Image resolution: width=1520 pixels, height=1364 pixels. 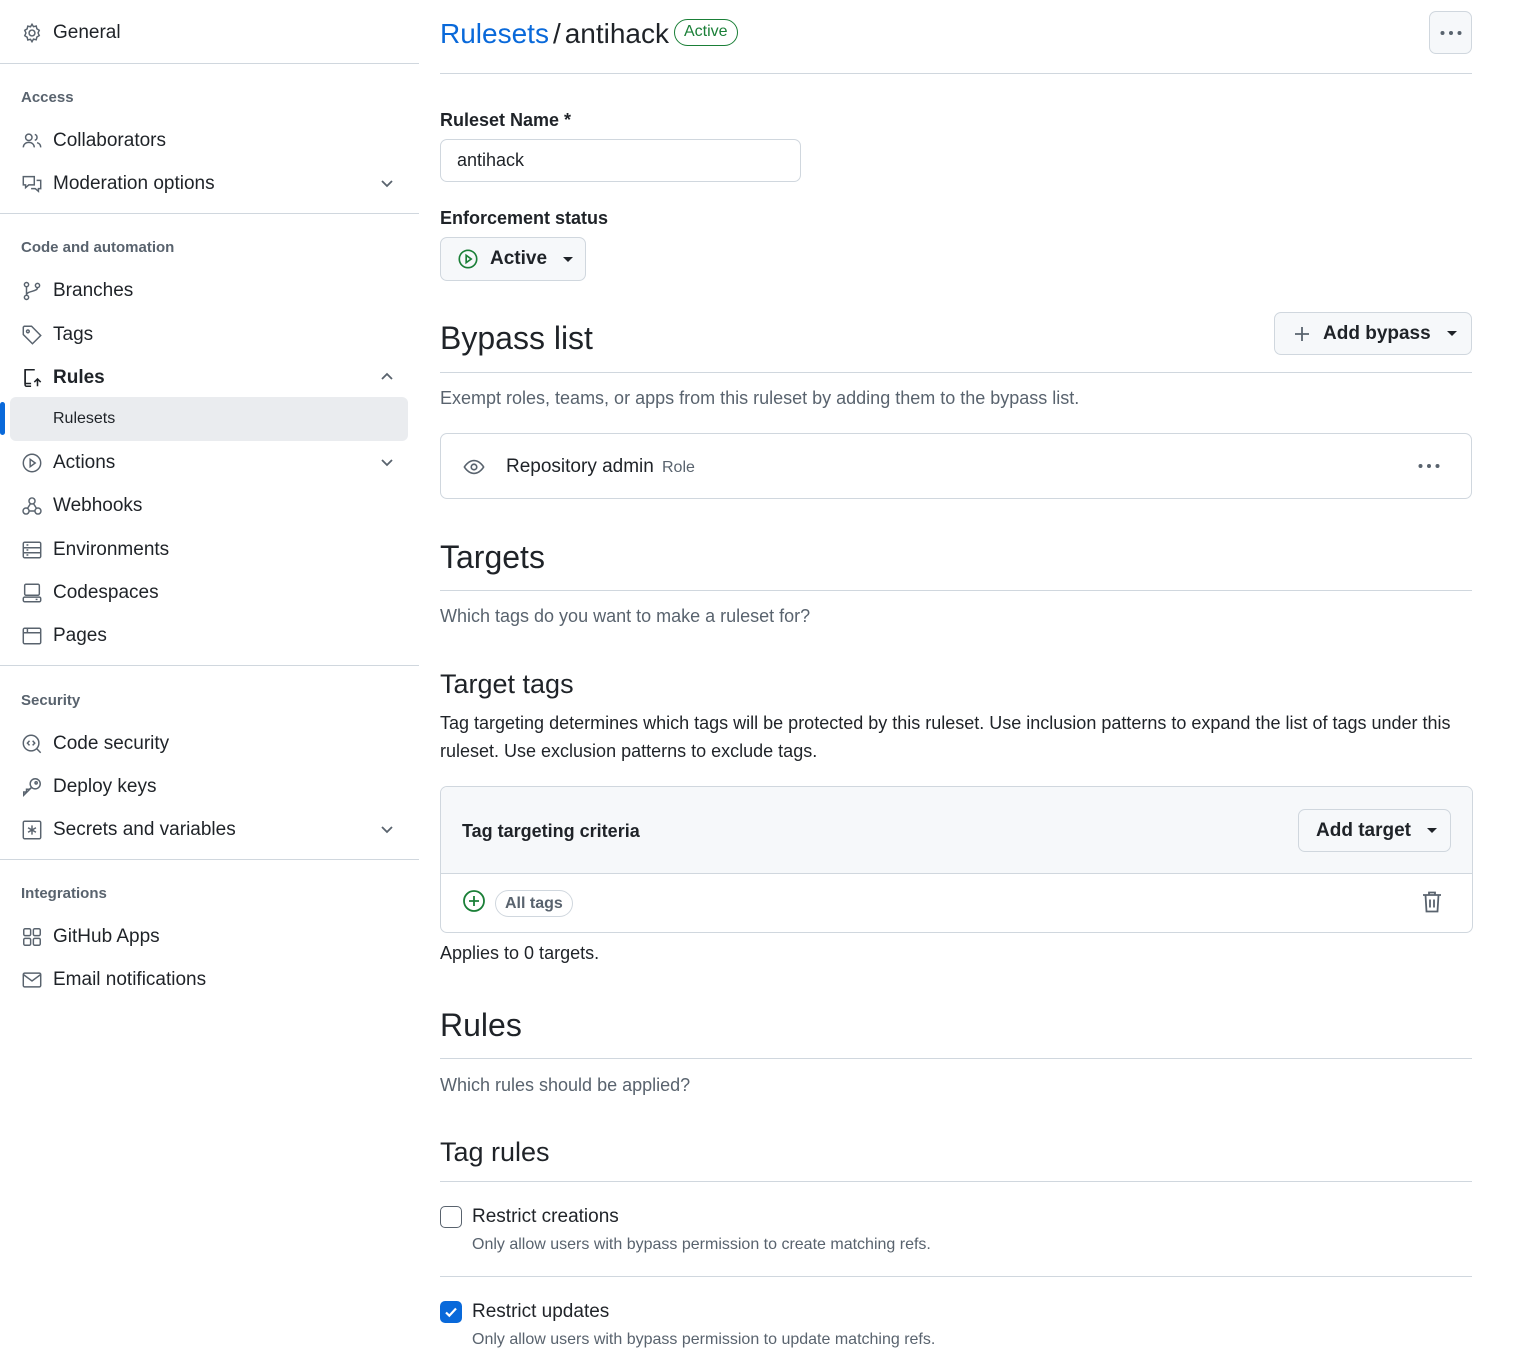 I want to click on comment-discussion-icon, so click(x=32, y=184).